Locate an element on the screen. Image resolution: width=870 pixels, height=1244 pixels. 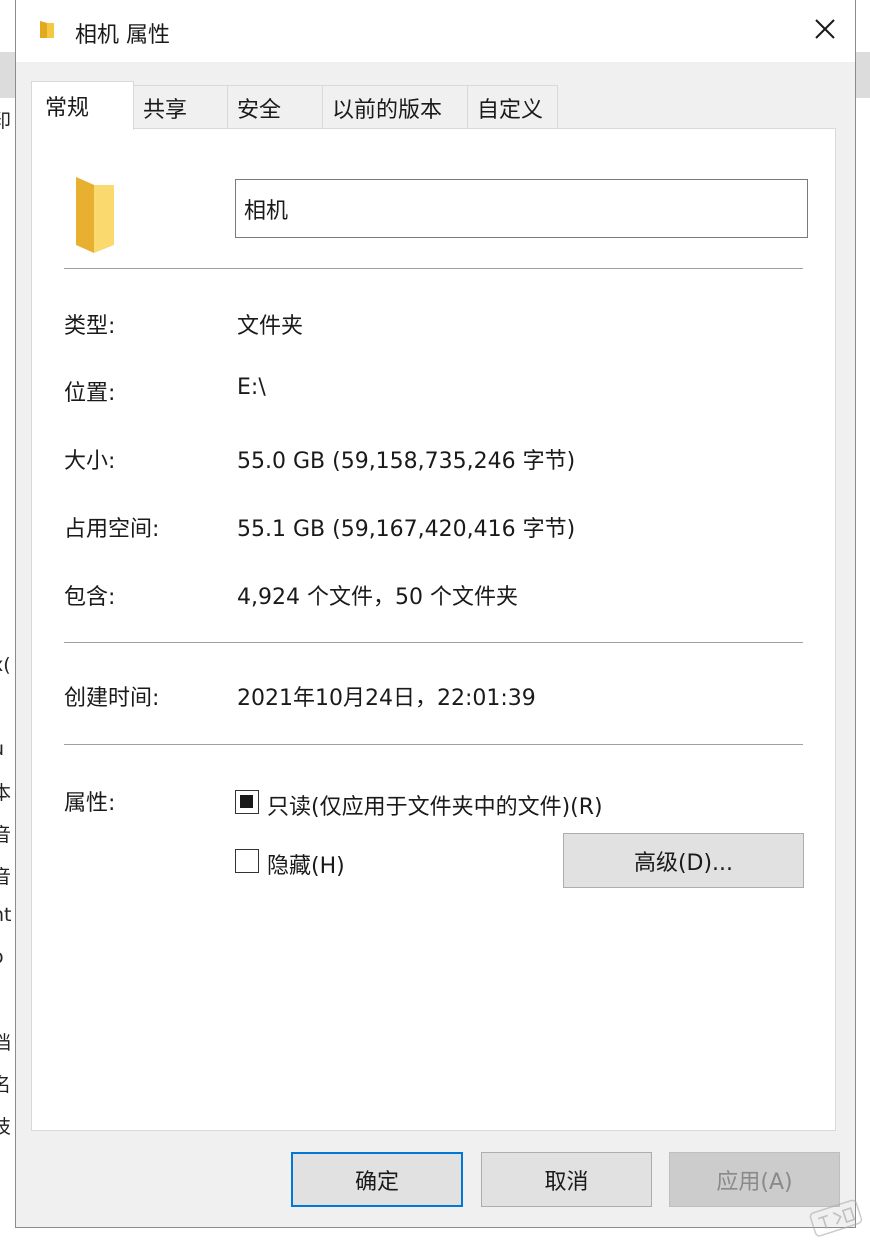
created-label: 创建时间: is located at coordinates (112, 698).